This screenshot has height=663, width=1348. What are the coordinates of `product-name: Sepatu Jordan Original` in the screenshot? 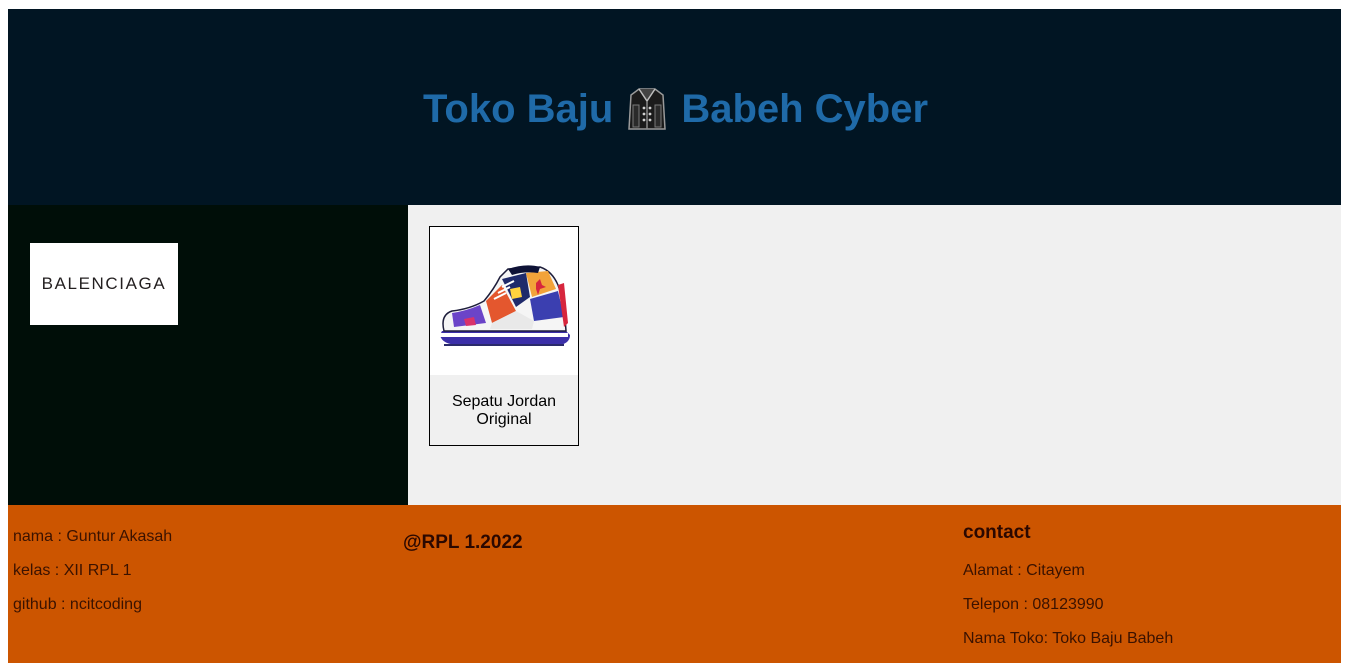 It's located at (504, 410).